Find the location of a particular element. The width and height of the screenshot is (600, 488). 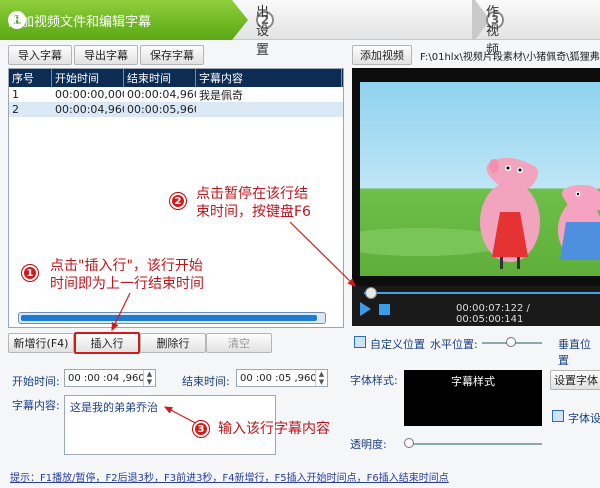

annotation-badge-3: 3 is located at coordinates (201, 429).